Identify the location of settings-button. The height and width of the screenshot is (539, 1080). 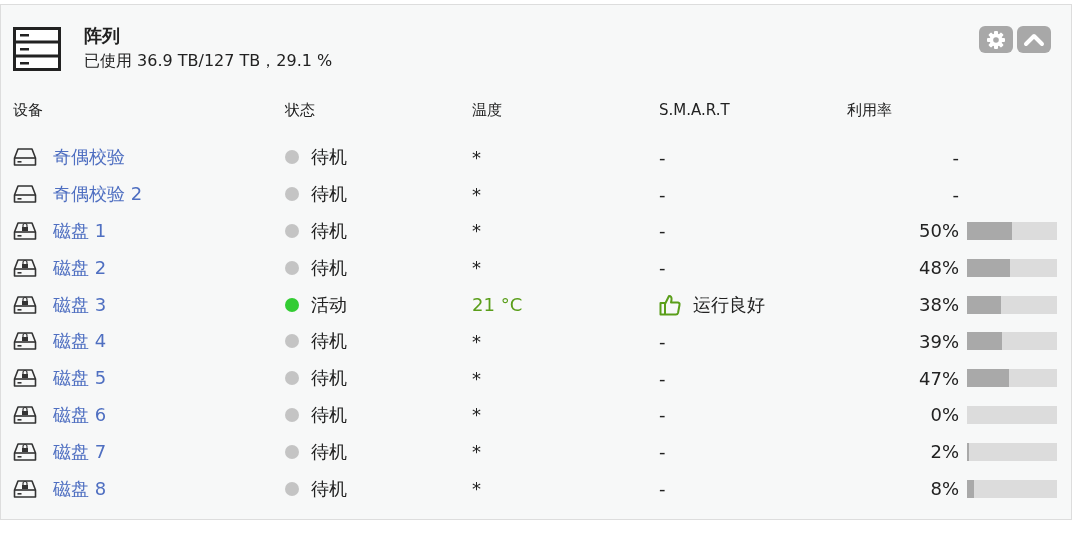
(996, 39).